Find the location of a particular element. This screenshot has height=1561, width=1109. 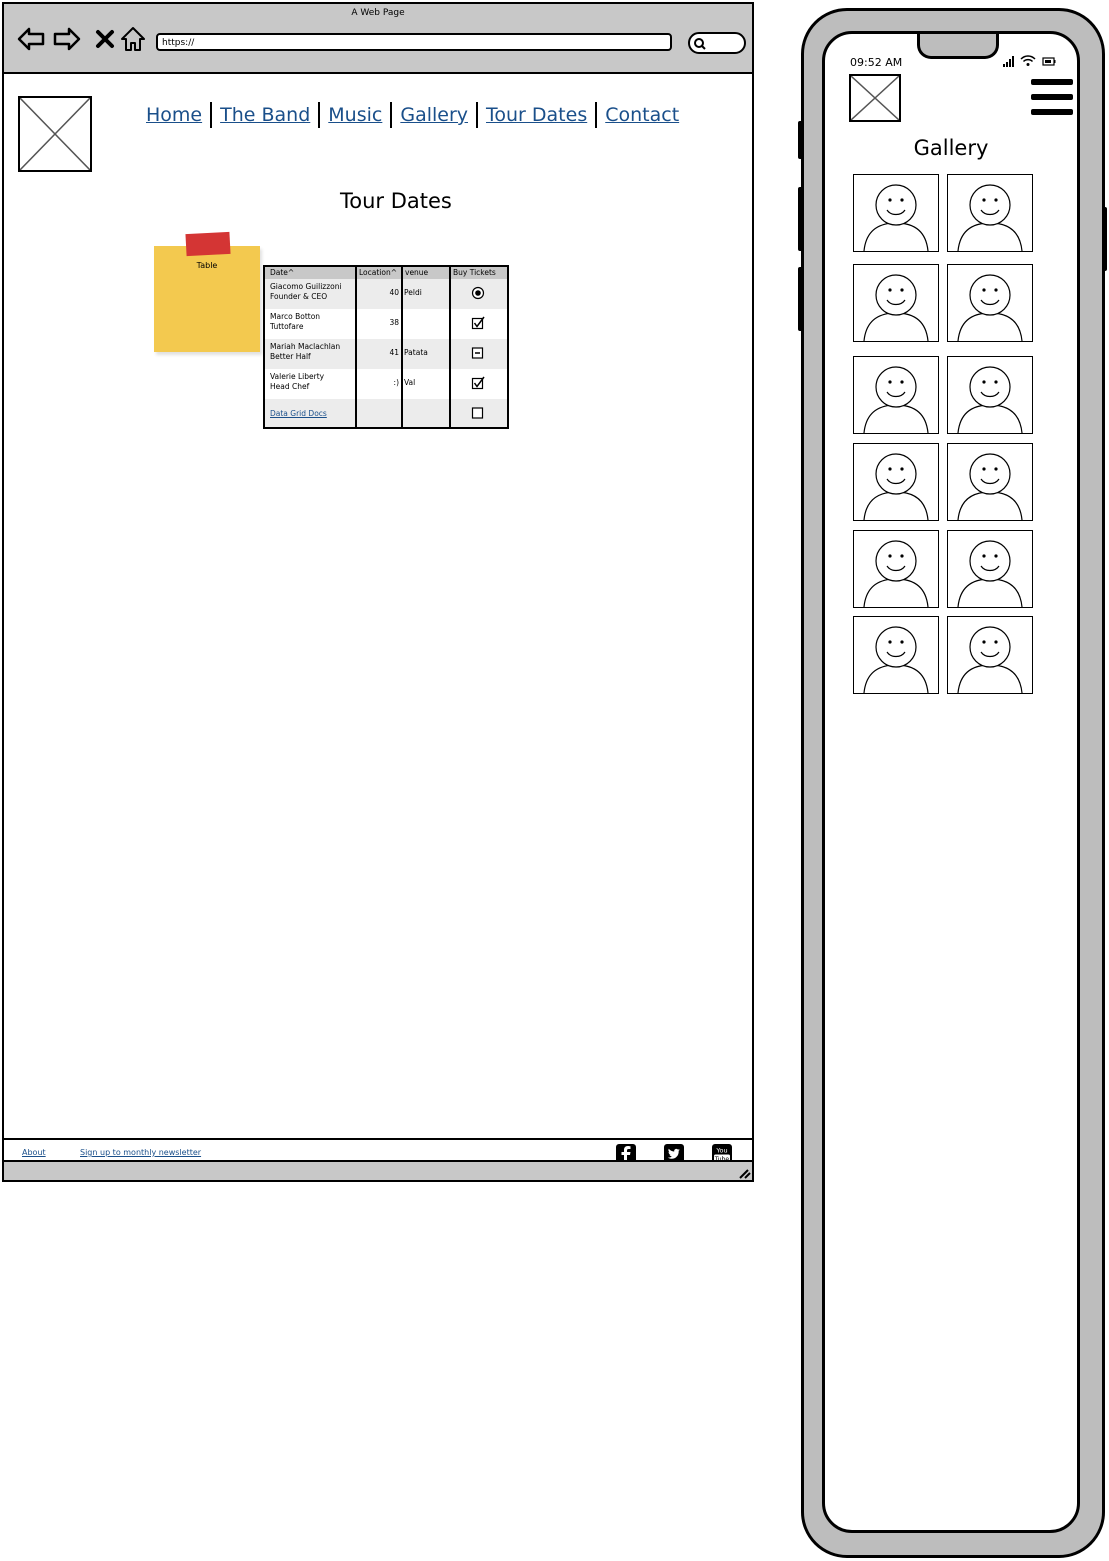

phone-power-button is located at coordinates (1104, 239).